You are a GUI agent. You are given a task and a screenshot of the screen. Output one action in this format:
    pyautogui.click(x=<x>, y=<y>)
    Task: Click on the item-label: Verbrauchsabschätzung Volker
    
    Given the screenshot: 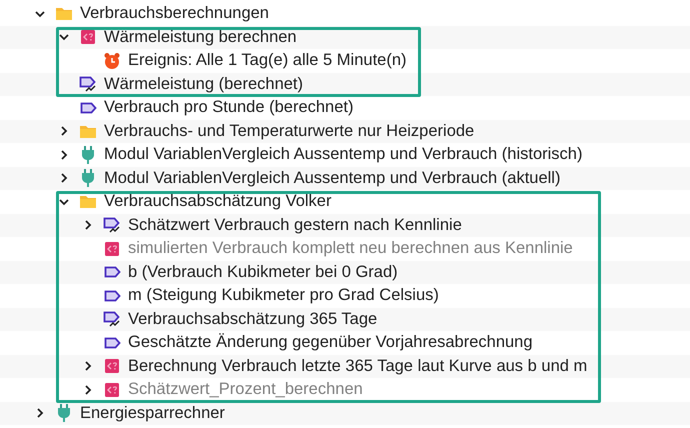 What is the action you would take?
    pyautogui.click(x=218, y=201)
    